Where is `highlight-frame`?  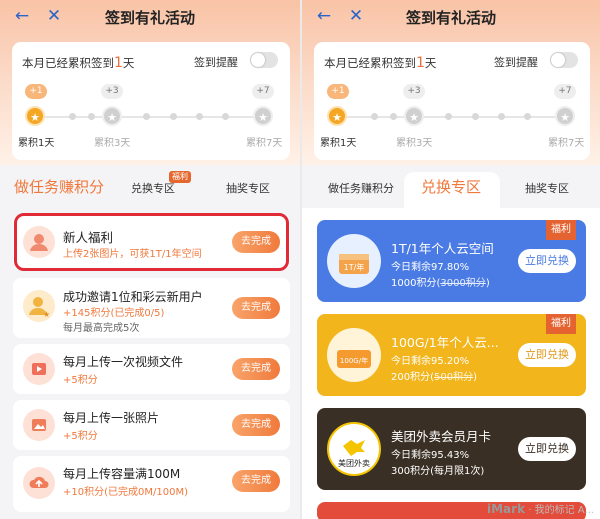 highlight-frame is located at coordinates (151, 242).